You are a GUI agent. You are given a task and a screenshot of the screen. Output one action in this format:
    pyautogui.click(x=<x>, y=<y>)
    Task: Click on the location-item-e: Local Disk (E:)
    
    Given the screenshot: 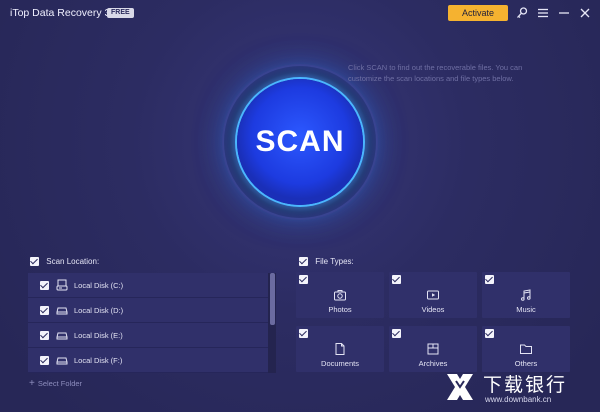 What is the action you would take?
    pyautogui.click(x=148, y=335)
    